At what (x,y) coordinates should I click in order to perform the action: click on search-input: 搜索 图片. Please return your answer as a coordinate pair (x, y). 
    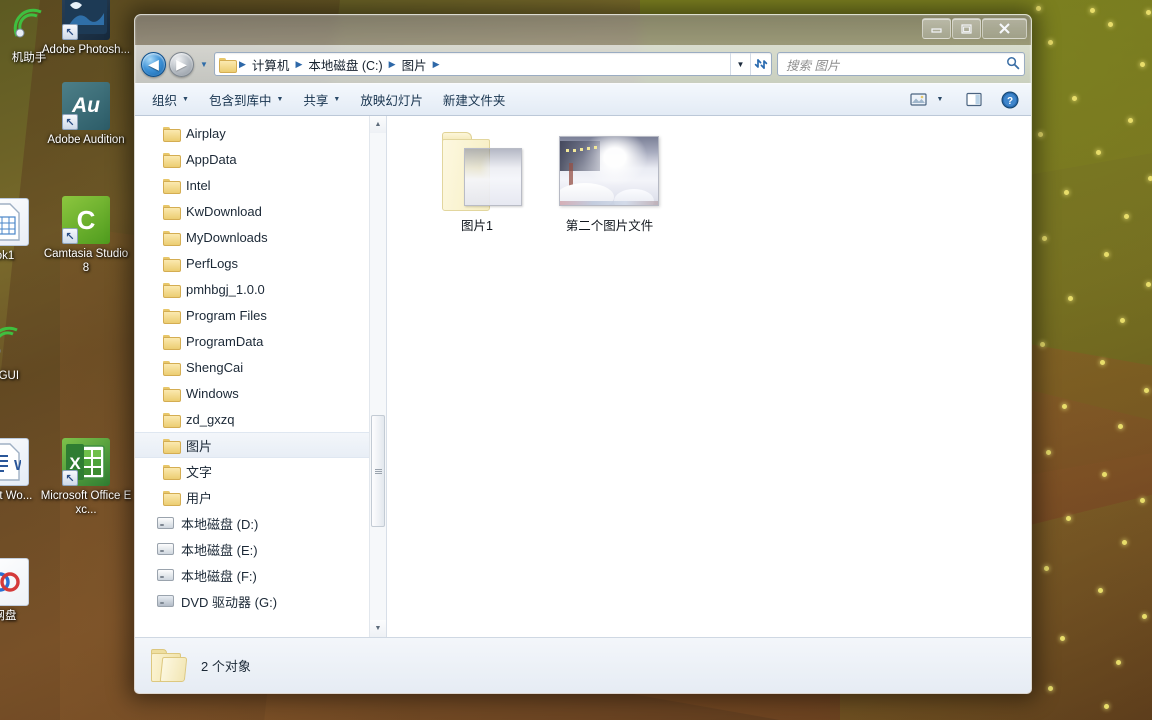
    Looking at the image, I should click on (896, 64).